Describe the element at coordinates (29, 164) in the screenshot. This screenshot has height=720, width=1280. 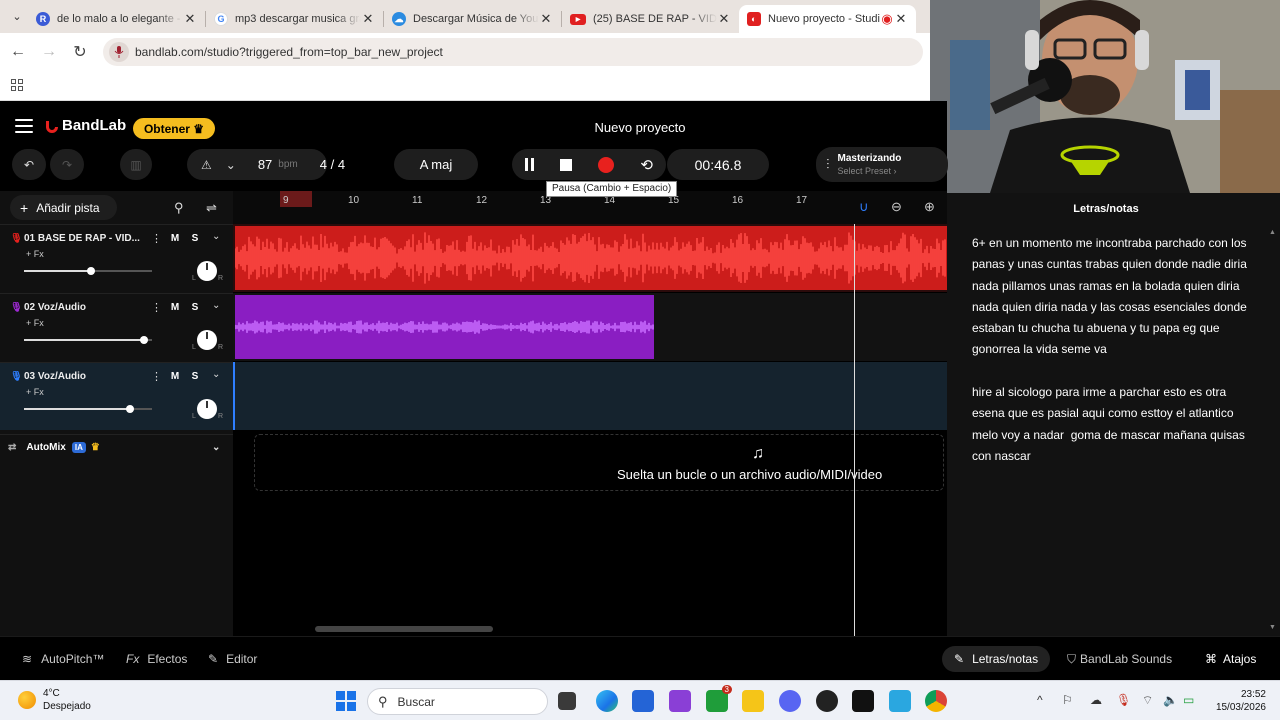
I see `undo-button: ↶` at that location.